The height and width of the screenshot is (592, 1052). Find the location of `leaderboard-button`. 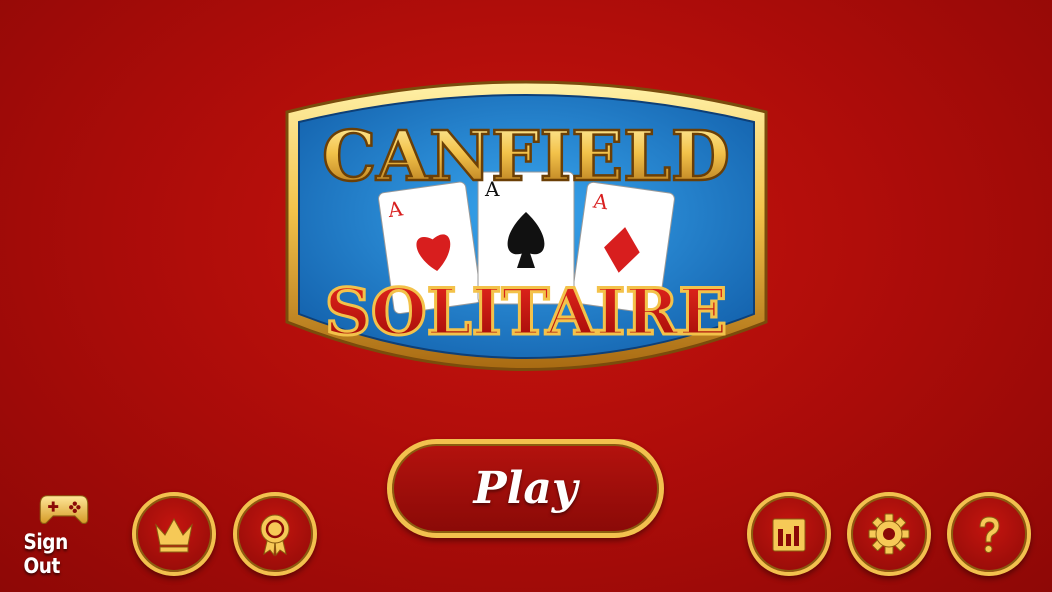

leaderboard-button is located at coordinates (174, 534).